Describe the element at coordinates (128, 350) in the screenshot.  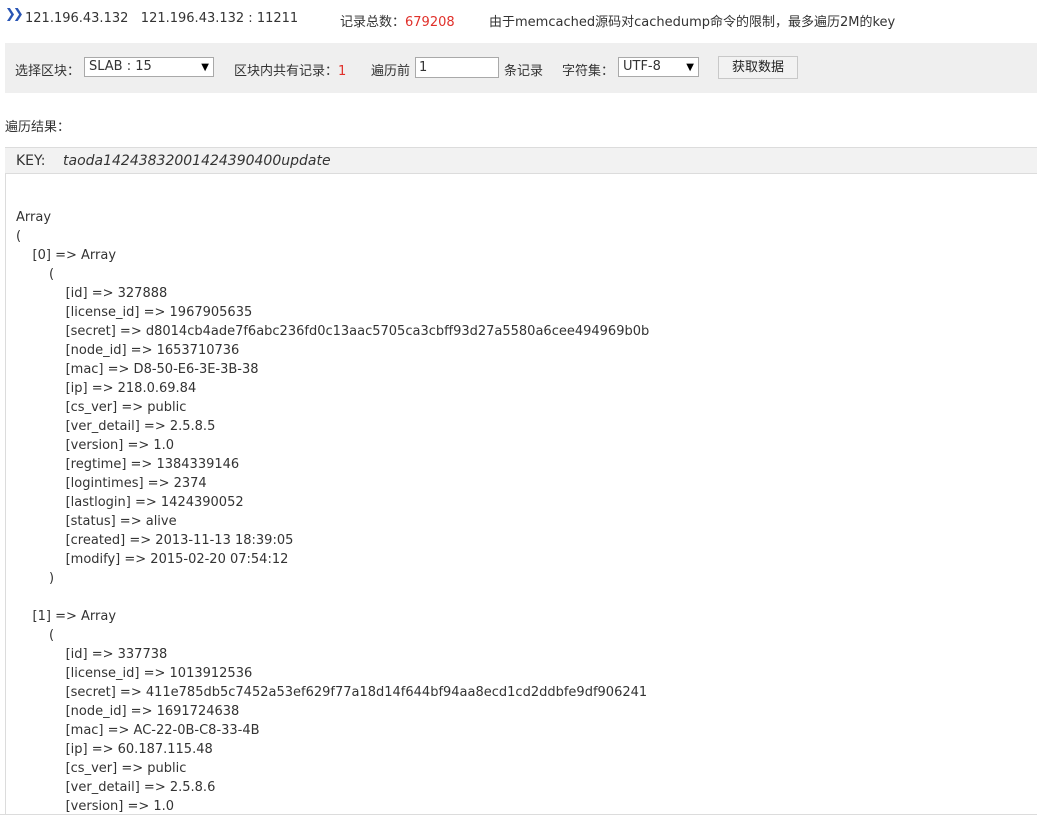
I see `dump-line: [node_id] => 1653710736` at that location.